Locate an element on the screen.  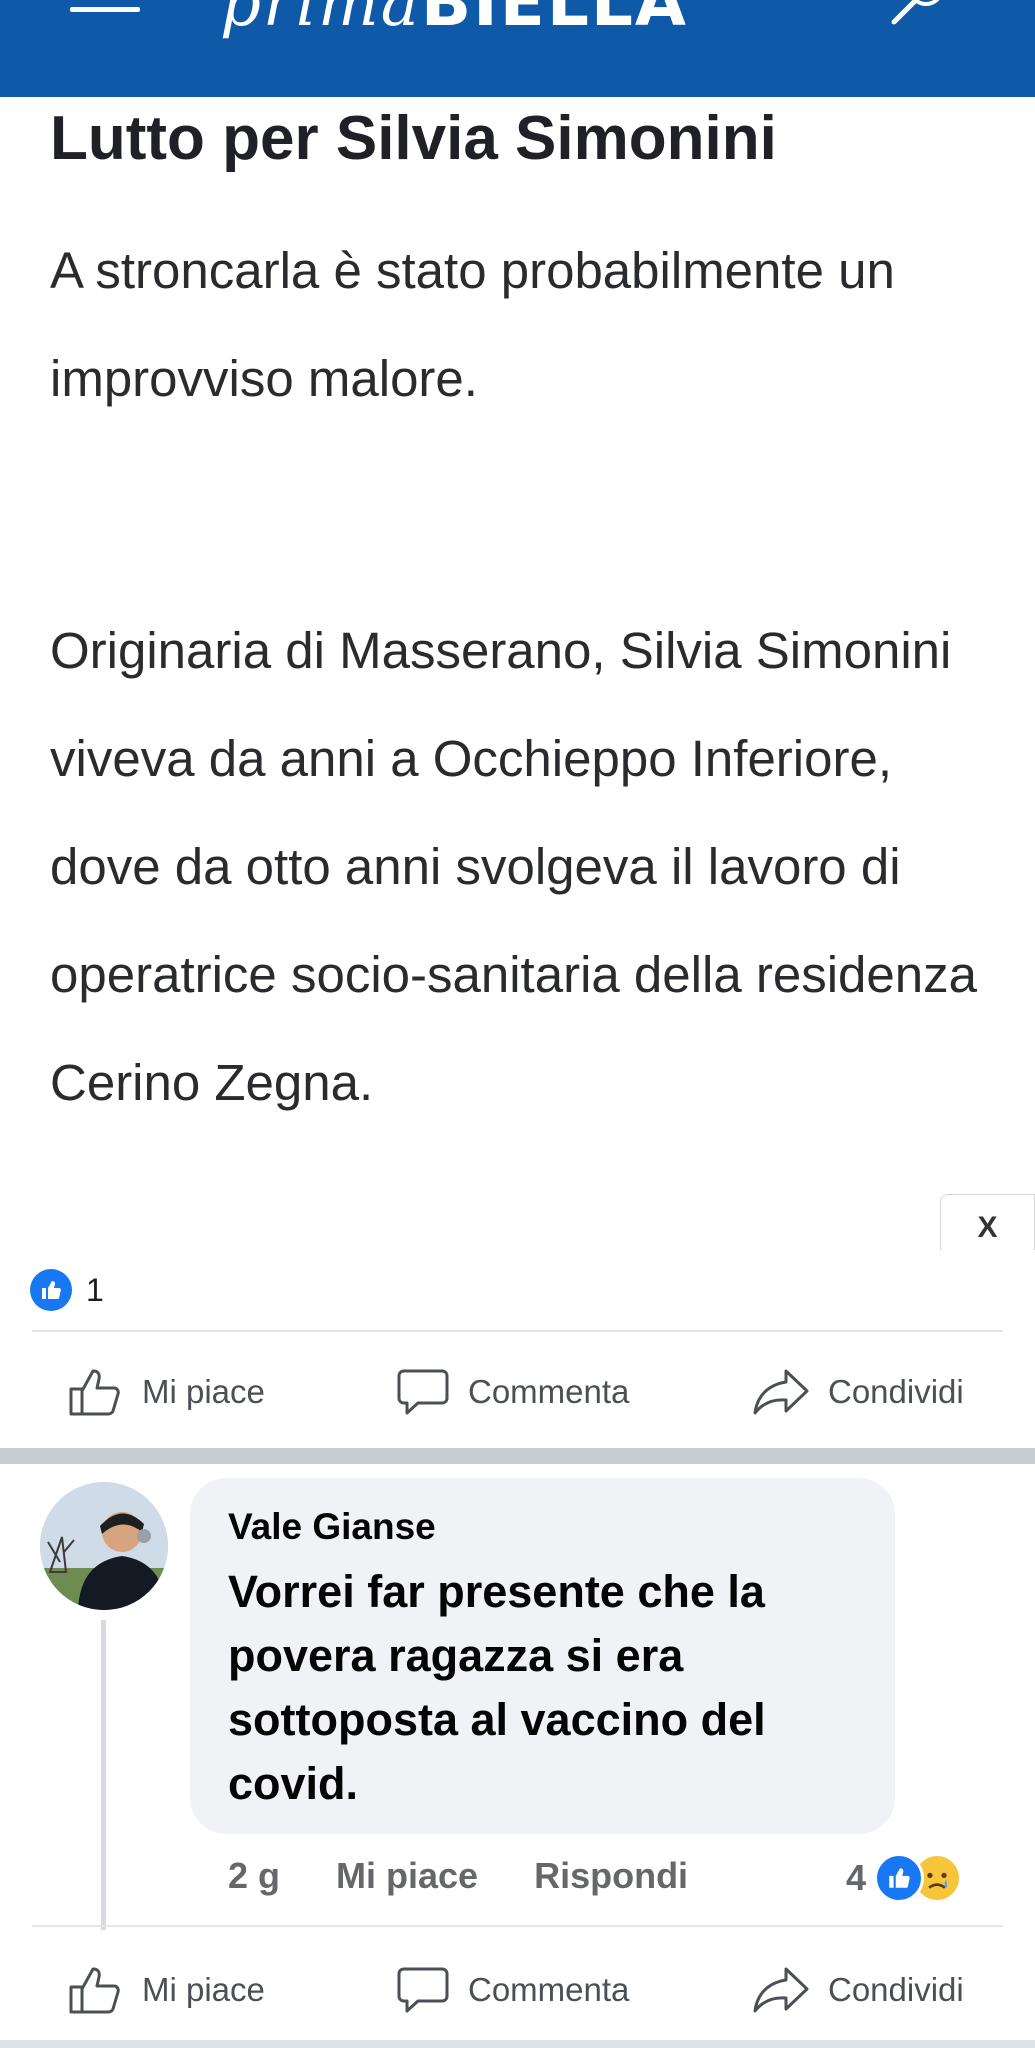
hamburger-icon is located at coordinates (105, 12).